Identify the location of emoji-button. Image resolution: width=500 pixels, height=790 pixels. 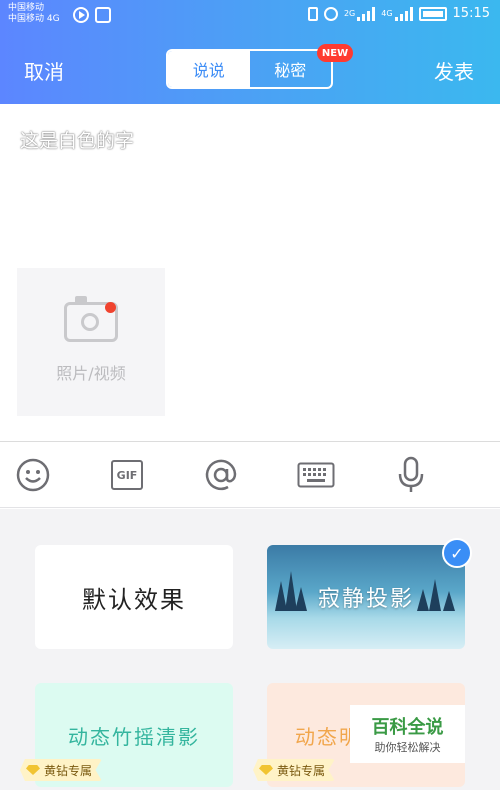
(33, 475).